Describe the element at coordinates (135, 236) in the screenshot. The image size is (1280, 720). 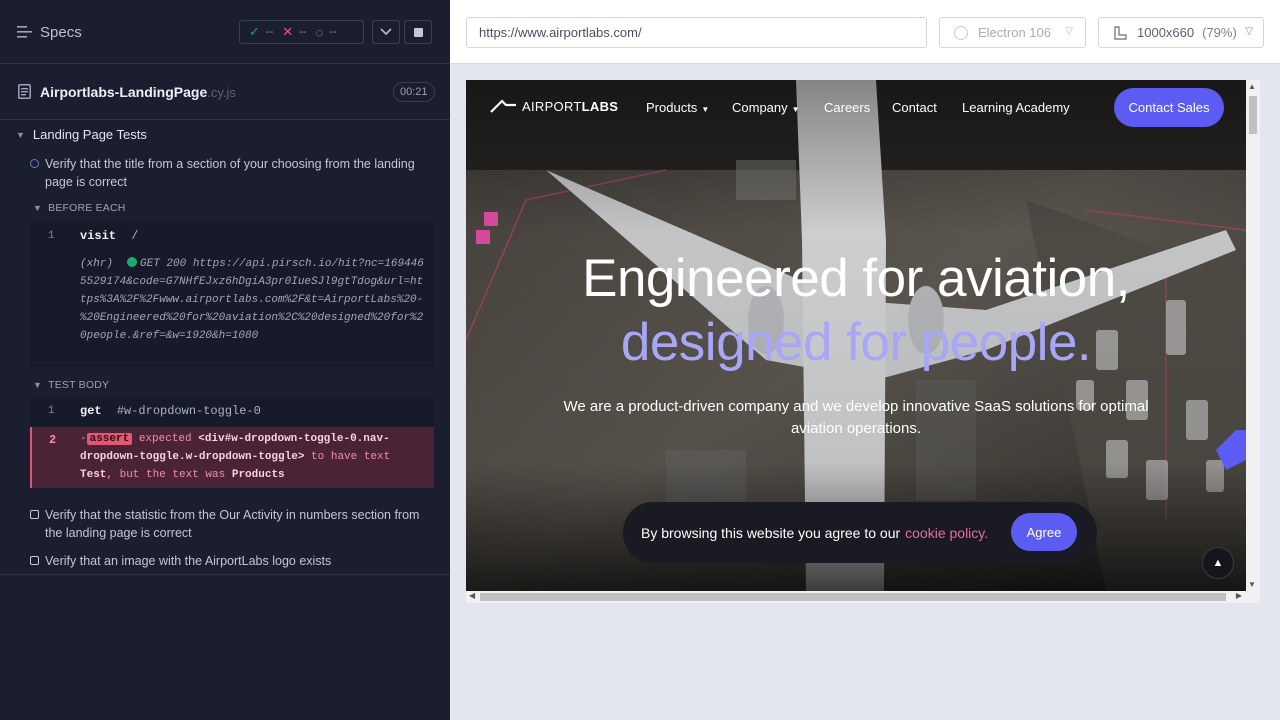
I see `command-arg: /` at that location.